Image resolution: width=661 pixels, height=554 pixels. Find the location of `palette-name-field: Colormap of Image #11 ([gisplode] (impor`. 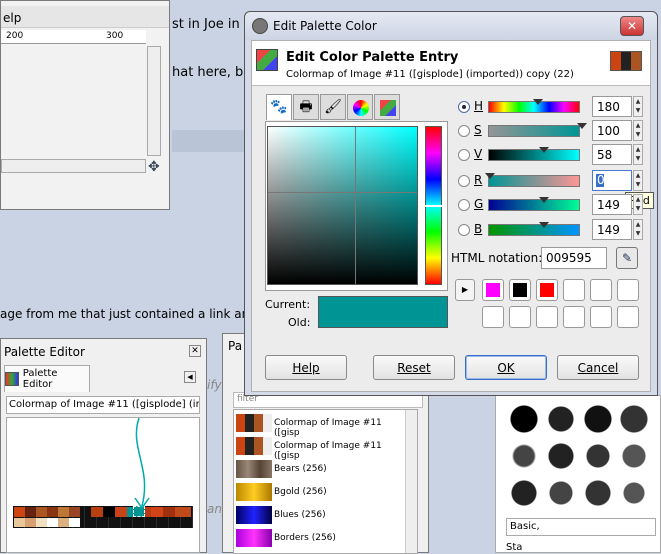

palette-name-field: Colormap of Image #11 ([gisplode] (impor is located at coordinates (103, 405).